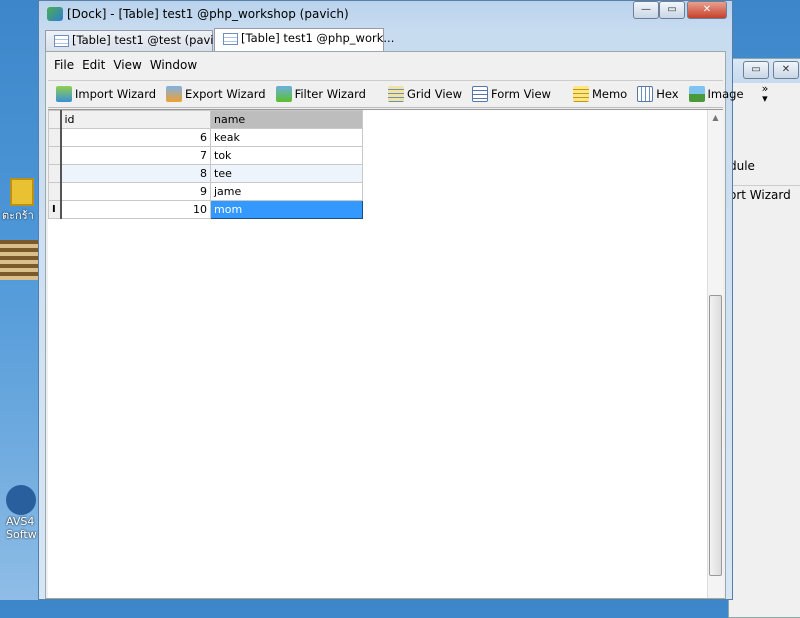  What do you see at coordinates (64, 68) in the screenshot?
I see `menu-file: File` at bounding box center [64, 68].